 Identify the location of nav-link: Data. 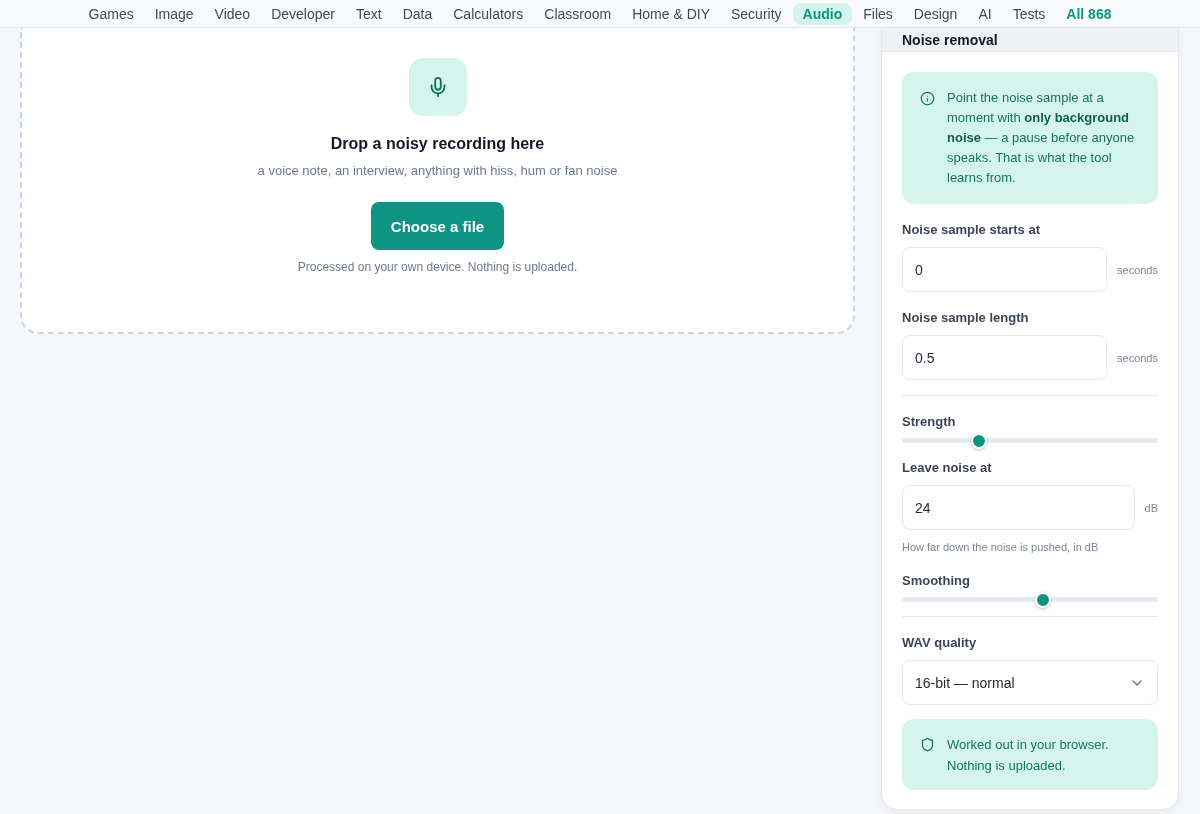
(417, 13).